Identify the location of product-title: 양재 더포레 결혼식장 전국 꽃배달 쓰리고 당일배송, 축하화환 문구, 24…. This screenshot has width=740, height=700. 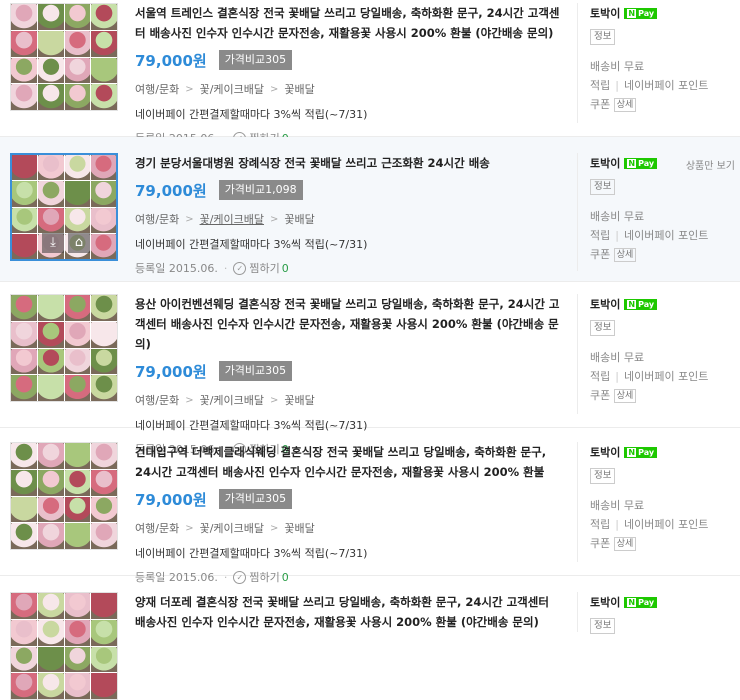
(347, 612).